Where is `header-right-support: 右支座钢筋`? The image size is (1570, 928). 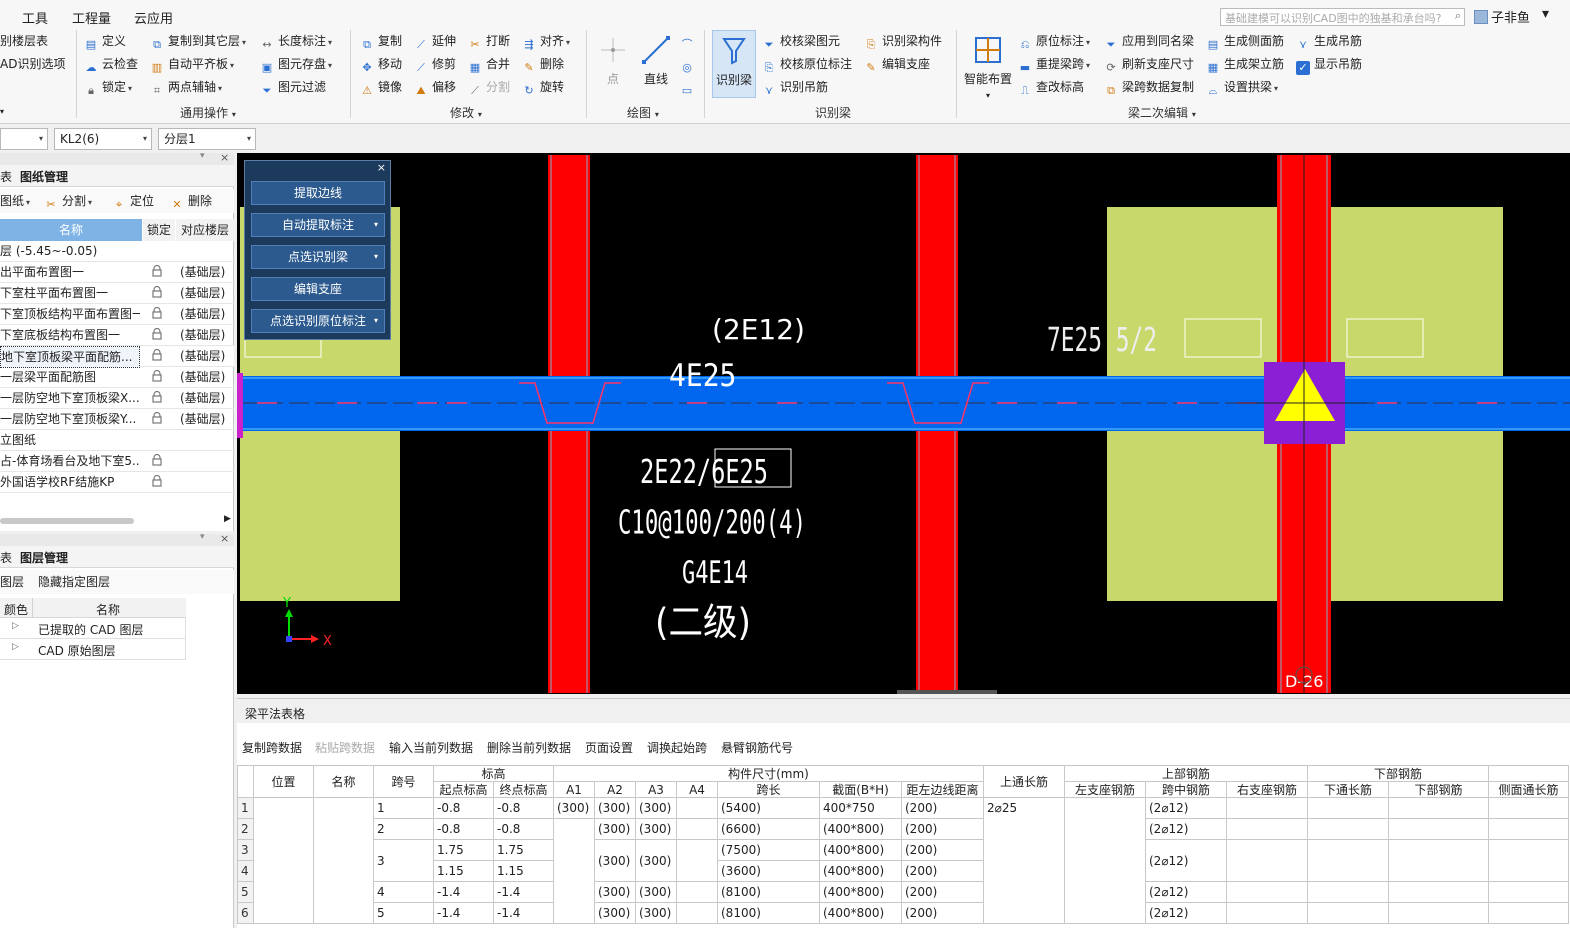
header-right-support: 右支座钢筋 is located at coordinates (1267, 789).